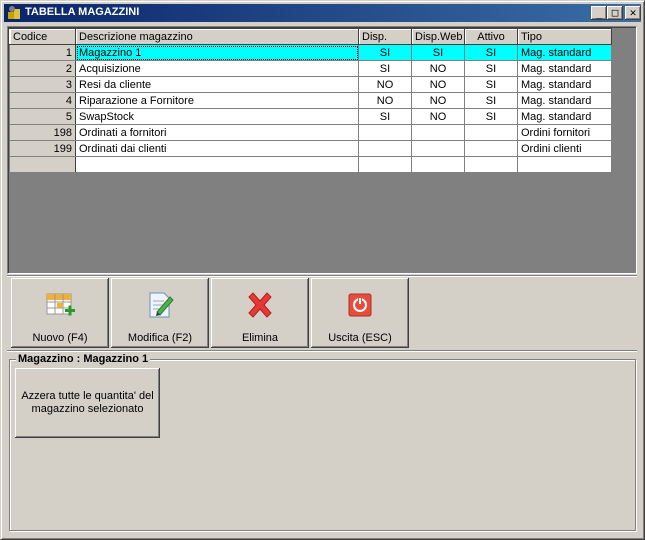 This screenshot has width=645, height=540. Describe the element at coordinates (360, 338) in the screenshot. I see `uscita-label: Uscita (ESC)` at that location.